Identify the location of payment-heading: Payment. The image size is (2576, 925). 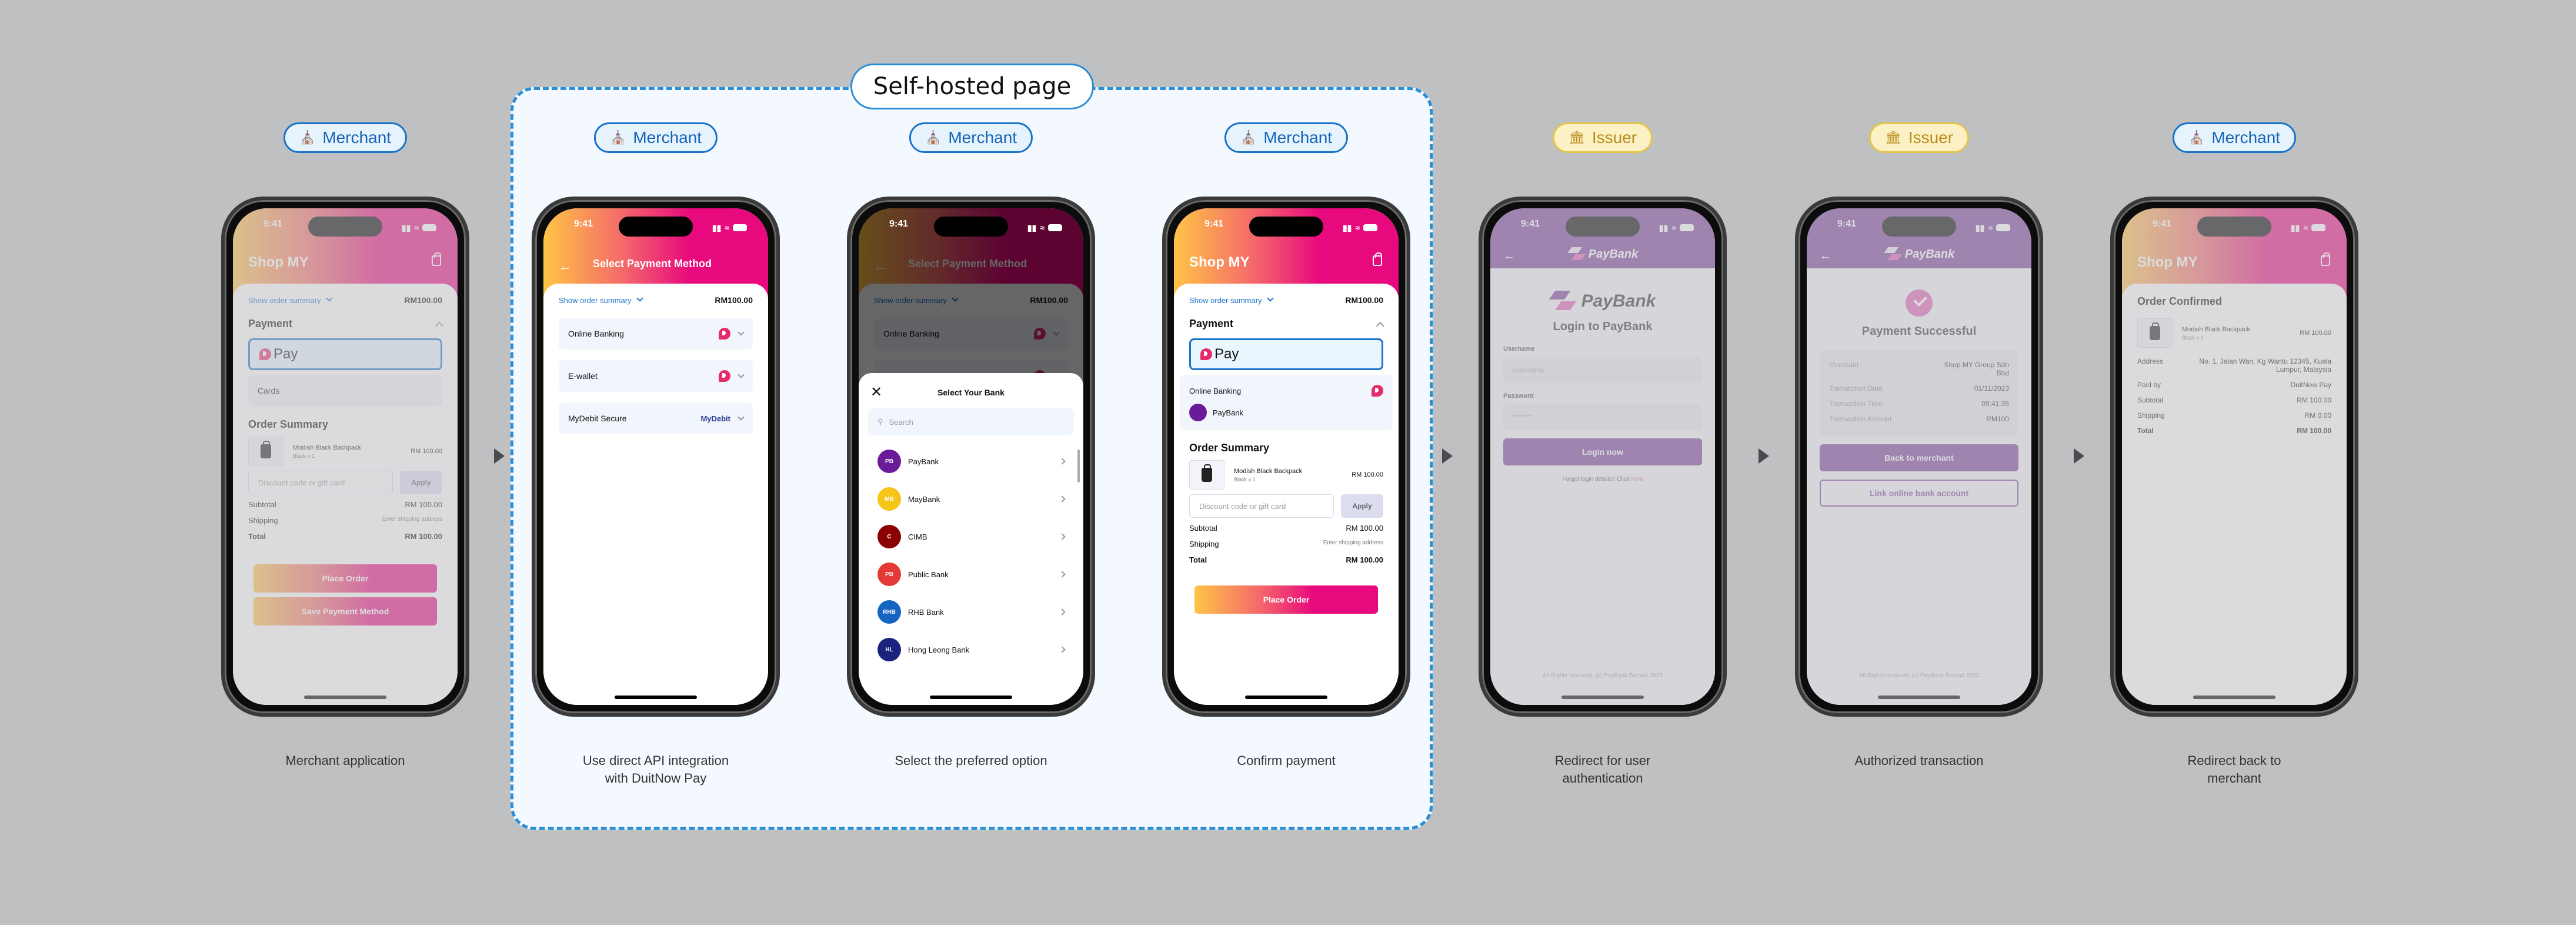
(270, 324).